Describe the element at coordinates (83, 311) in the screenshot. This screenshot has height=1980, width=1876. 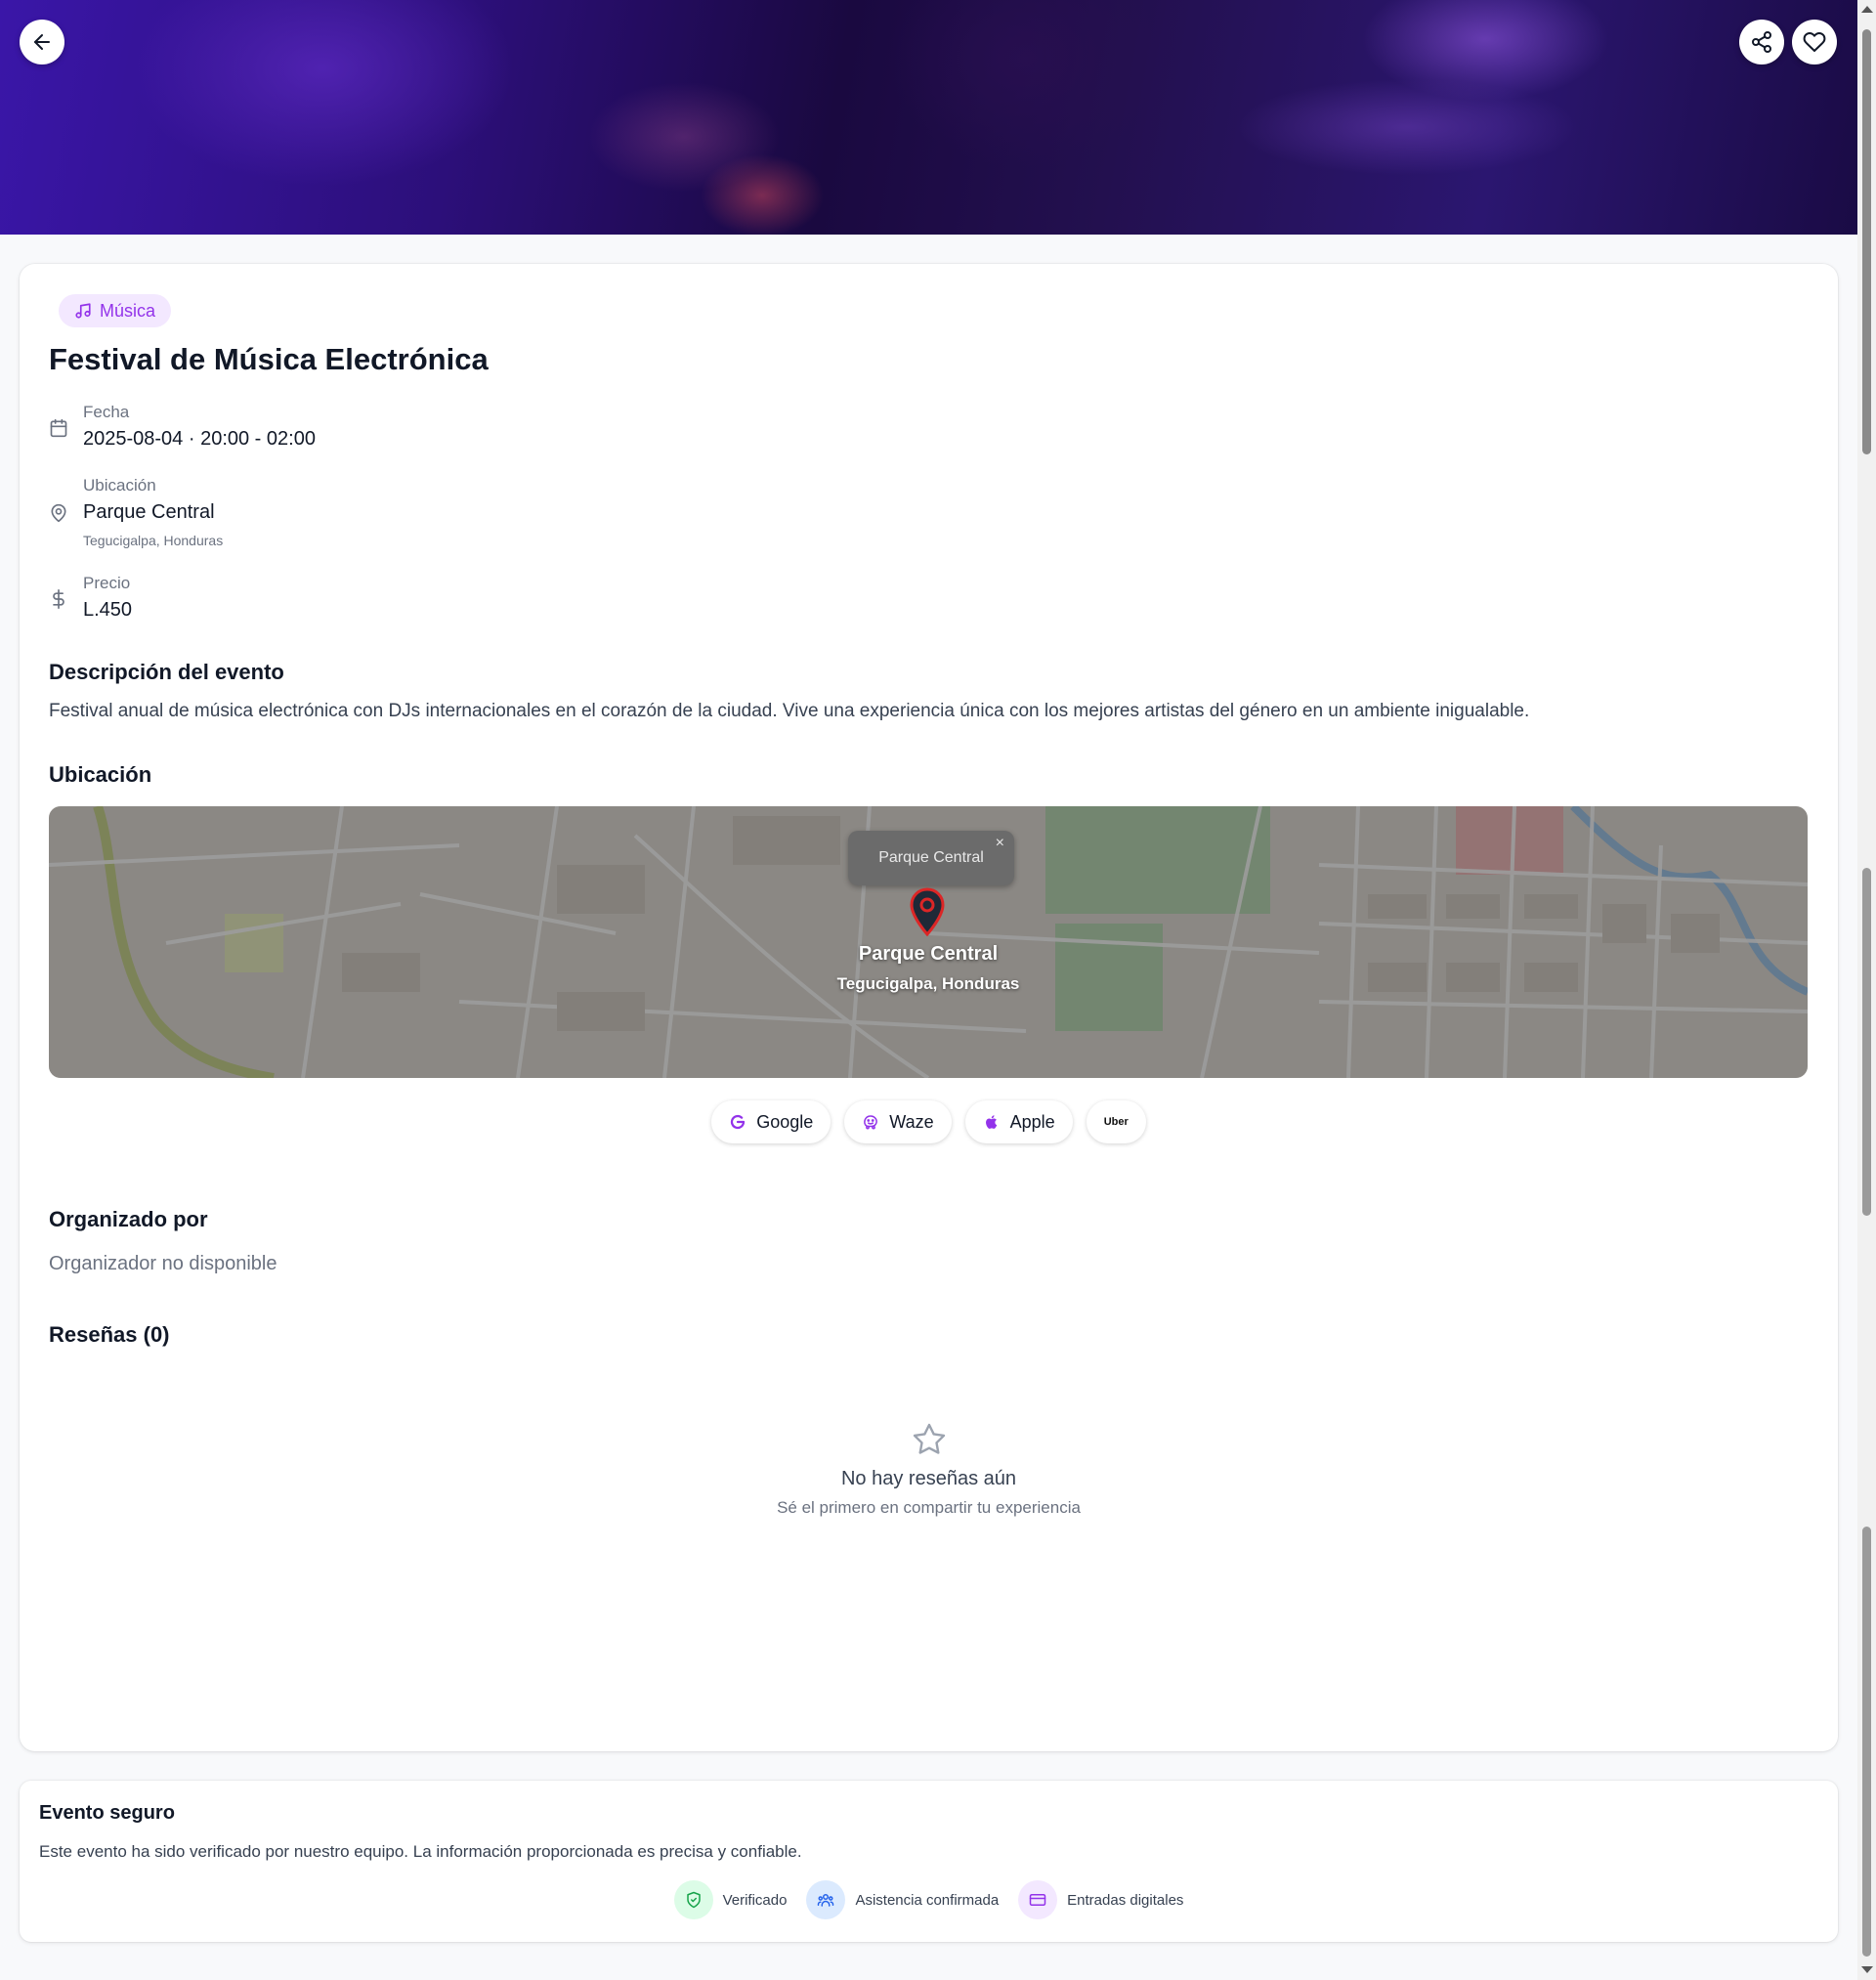
I see `music-note-icon` at that location.